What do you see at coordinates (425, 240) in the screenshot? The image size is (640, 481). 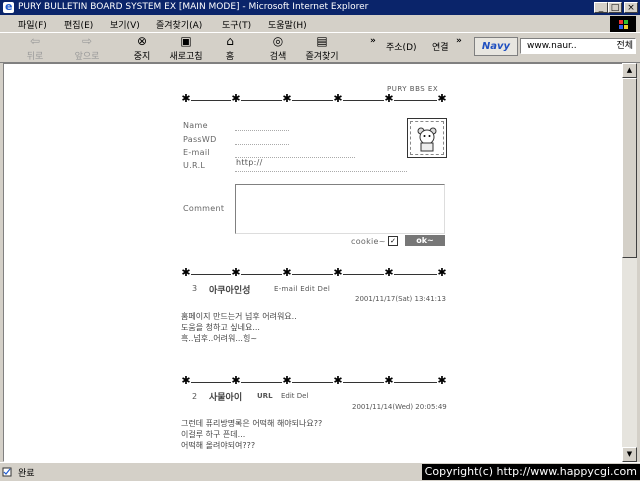 I see `ok-button: ok~` at bounding box center [425, 240].